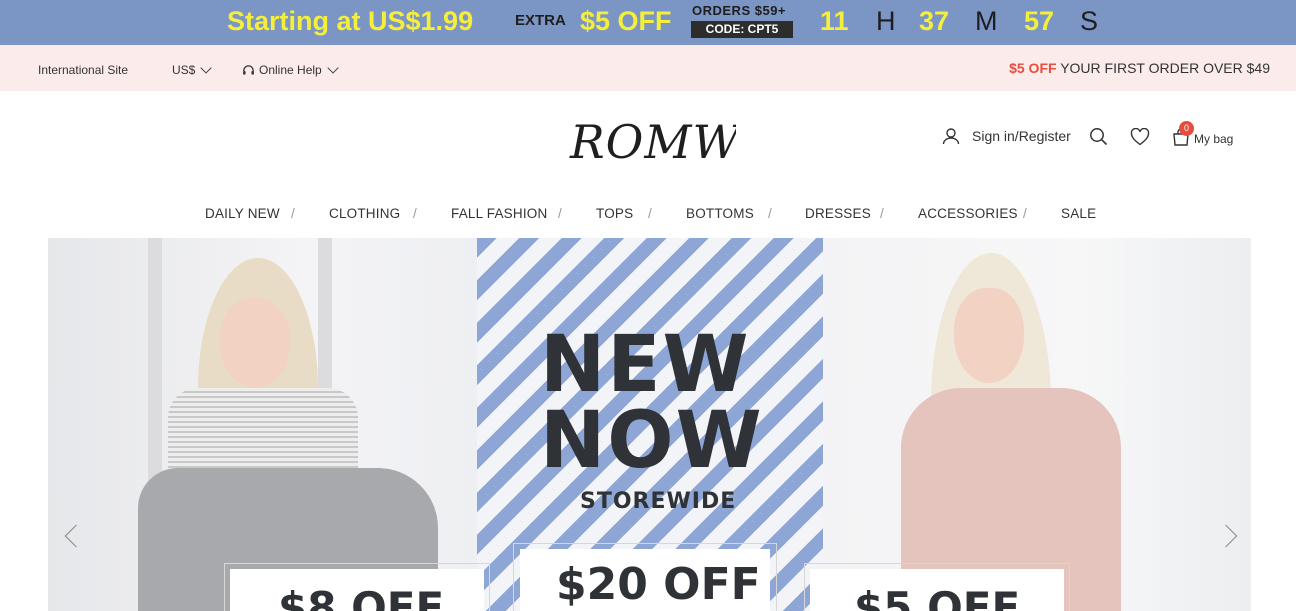 The width and height of the screenshot is (1296, 611). Describe the element at coordinates (350, 21) in the screenshot. I see `promo-starting-text: Starting at US$1.99` at that location.